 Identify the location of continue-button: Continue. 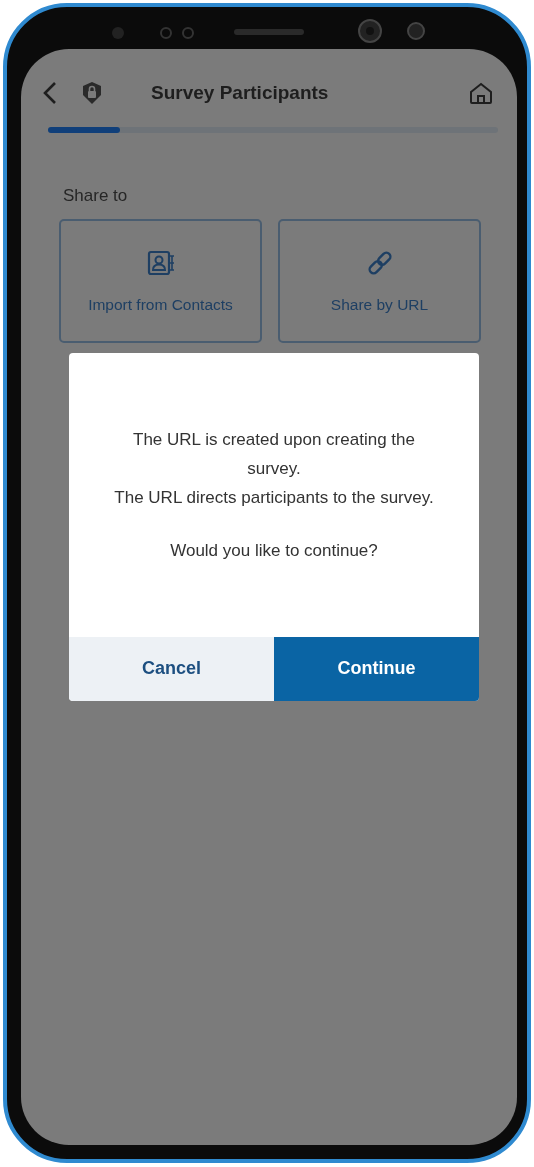
(376, 668).